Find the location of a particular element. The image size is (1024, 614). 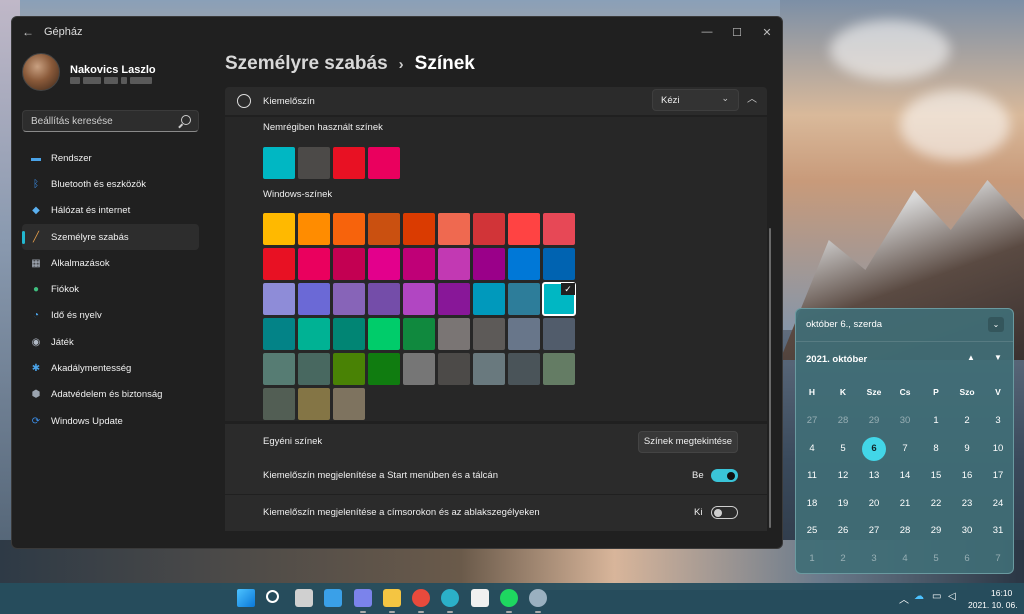

cloud-icon: ☁ is located at coordinates (919, 596).